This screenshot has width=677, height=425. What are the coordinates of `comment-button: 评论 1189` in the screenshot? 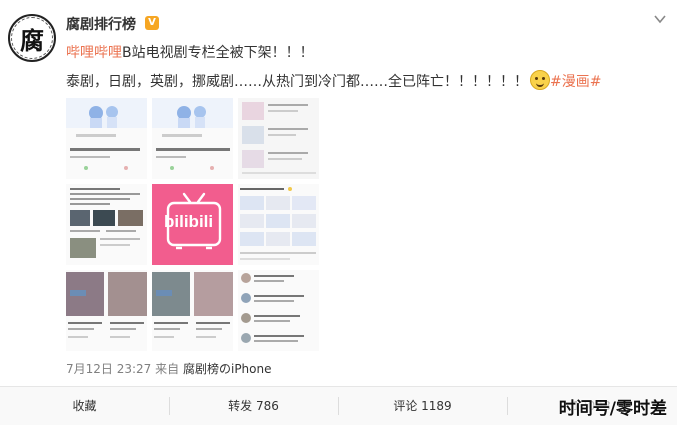 It's located at (422, 406).